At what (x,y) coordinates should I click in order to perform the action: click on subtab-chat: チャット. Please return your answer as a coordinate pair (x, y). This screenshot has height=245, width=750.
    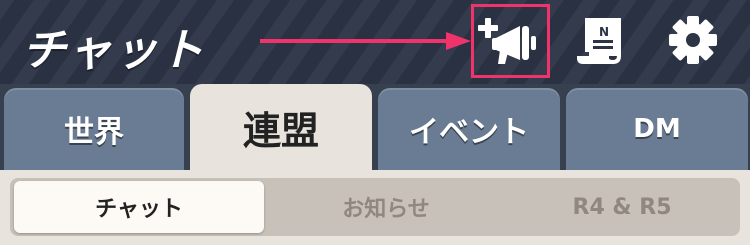
    Looking at the image, I should click on (139, 207).